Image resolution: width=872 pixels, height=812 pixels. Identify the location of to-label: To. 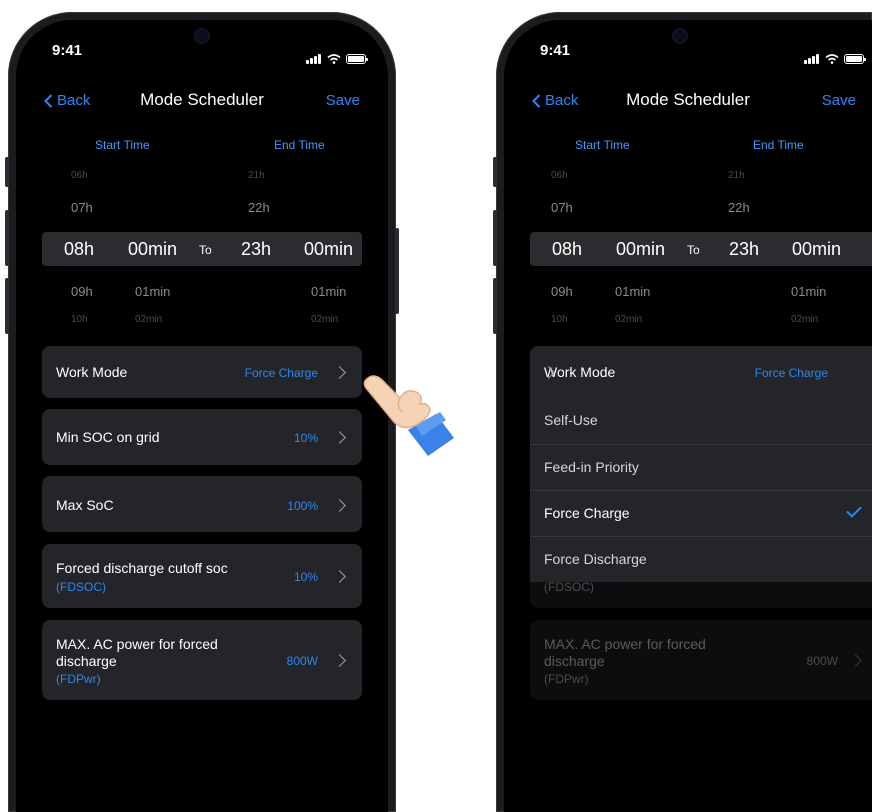
(693, 250).